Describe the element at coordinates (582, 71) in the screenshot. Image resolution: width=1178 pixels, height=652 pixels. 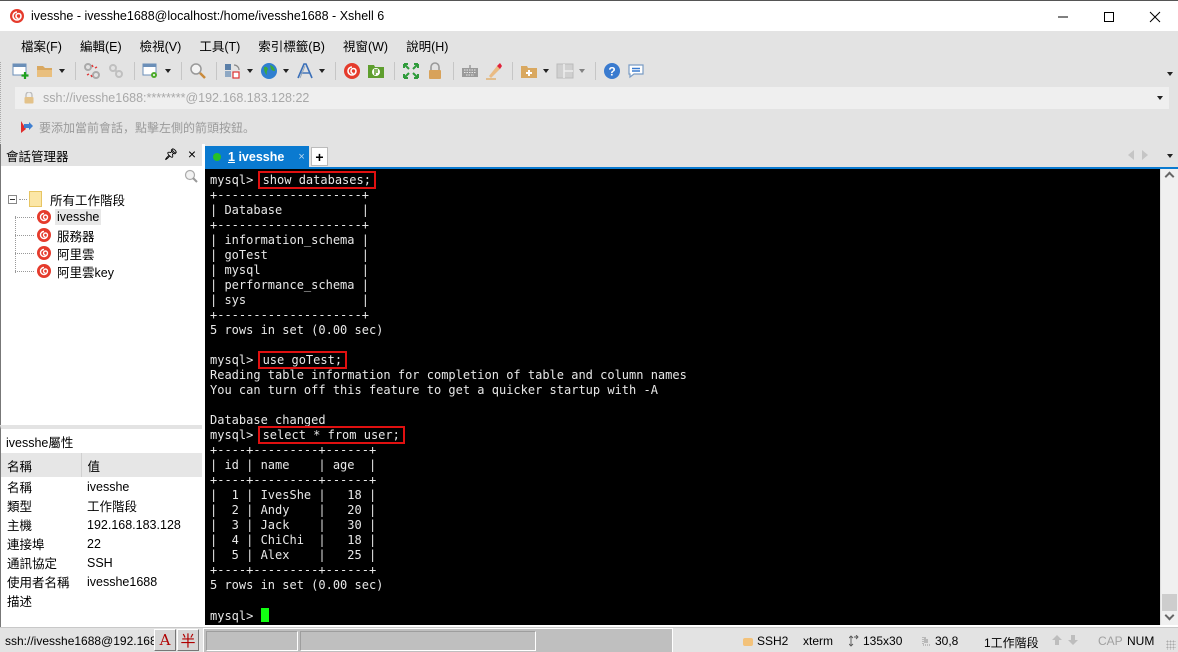
I see `layout-dropdown` at that location.